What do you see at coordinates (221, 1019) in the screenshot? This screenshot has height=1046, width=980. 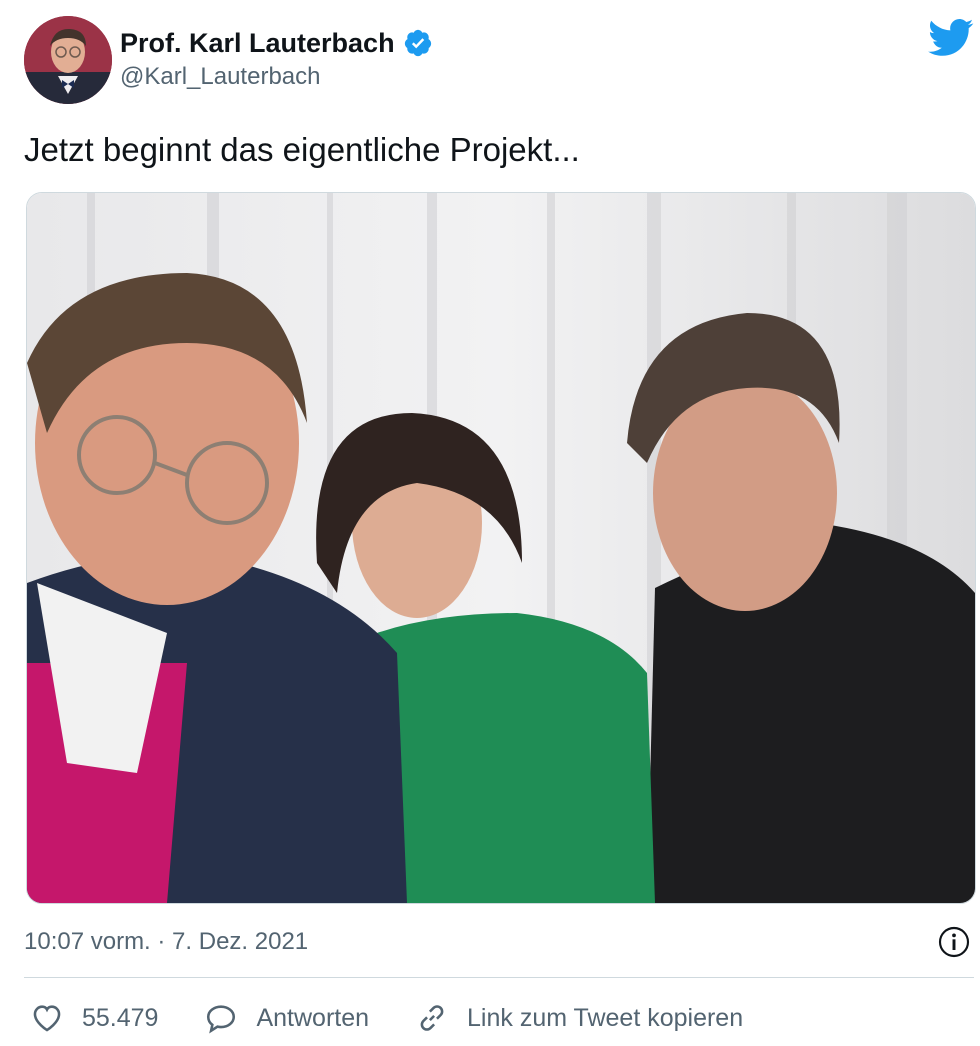 I see `reply-bubble-icon` at bounding box center [221, 1019].